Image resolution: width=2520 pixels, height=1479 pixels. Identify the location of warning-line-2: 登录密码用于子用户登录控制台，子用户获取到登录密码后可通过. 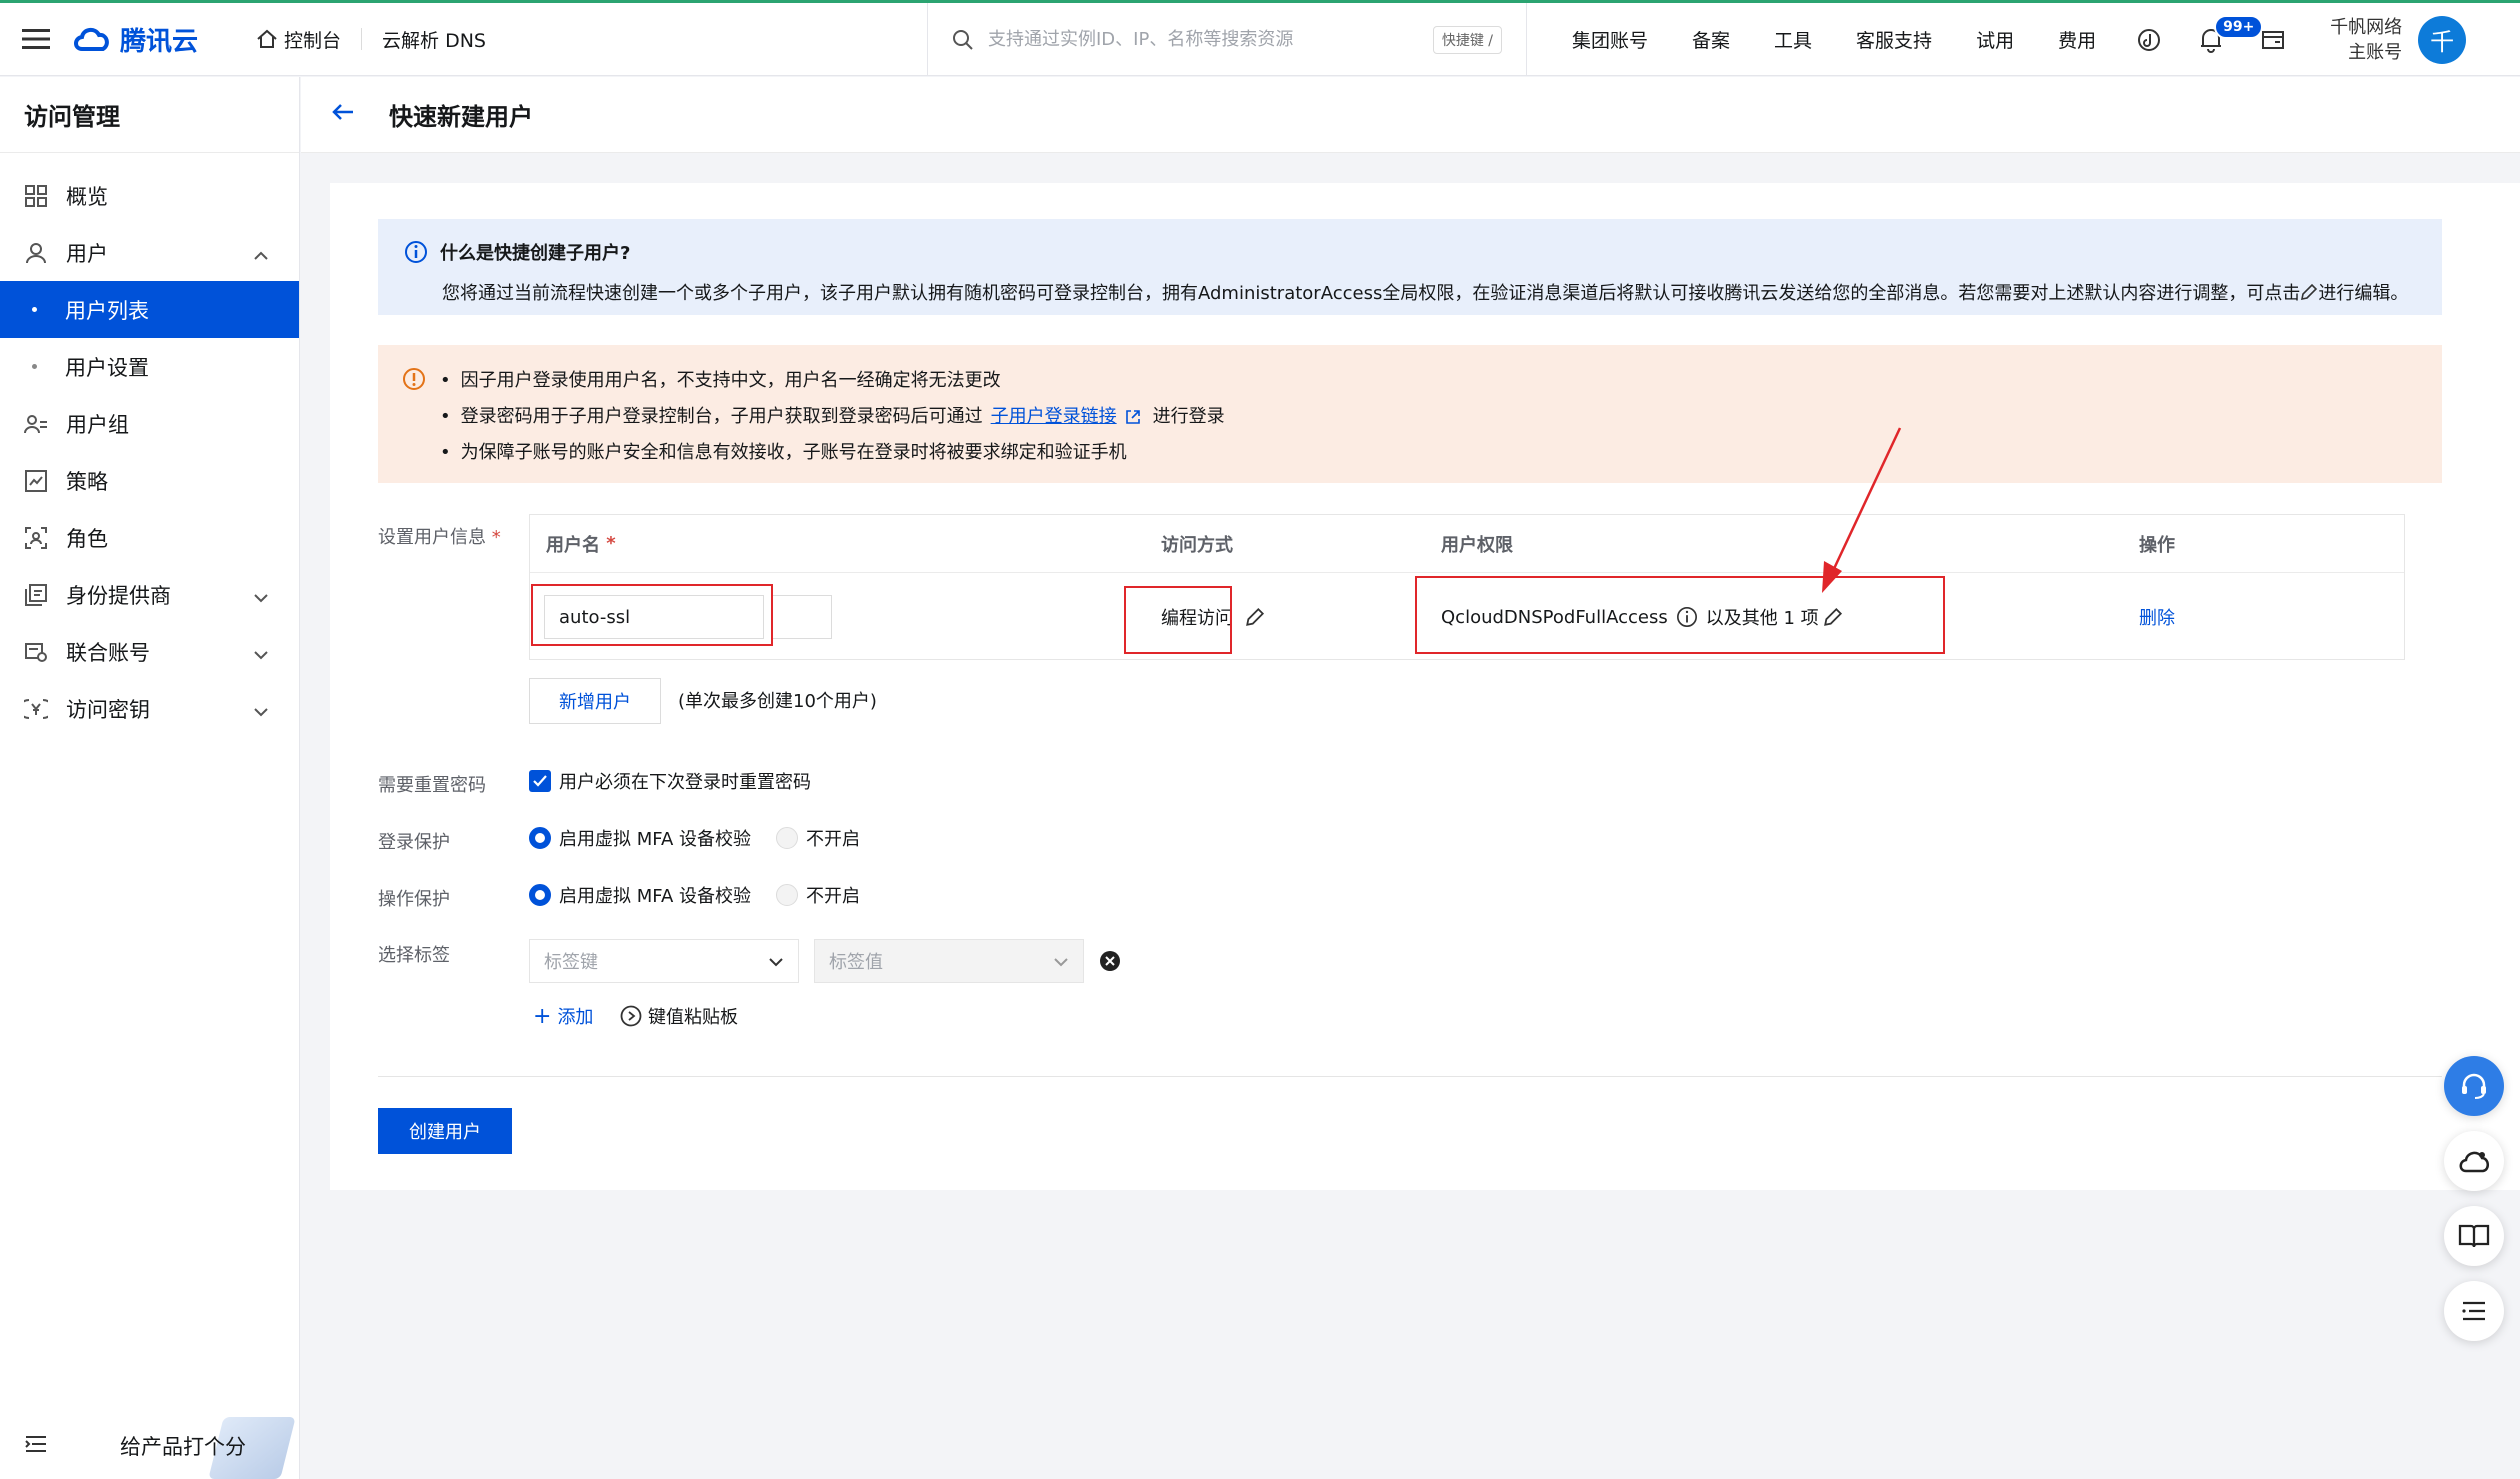
(721, 416).